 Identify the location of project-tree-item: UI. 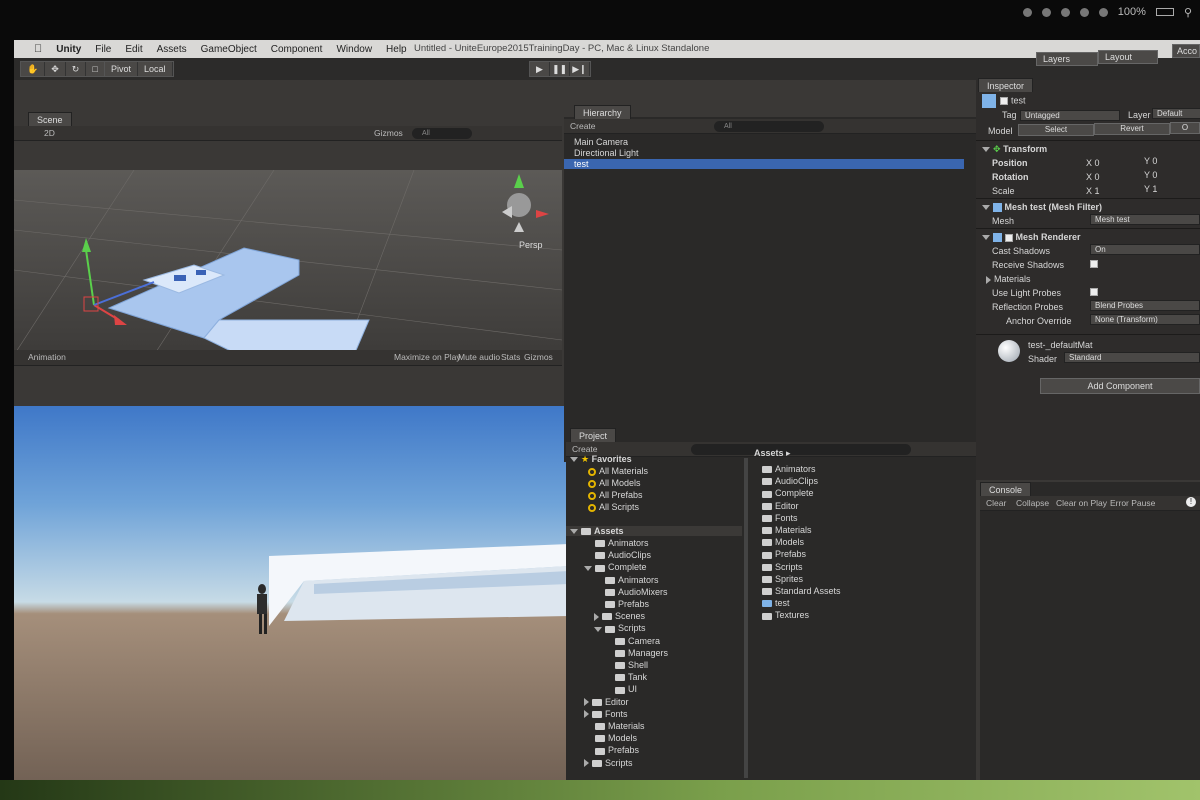
(620, 689).